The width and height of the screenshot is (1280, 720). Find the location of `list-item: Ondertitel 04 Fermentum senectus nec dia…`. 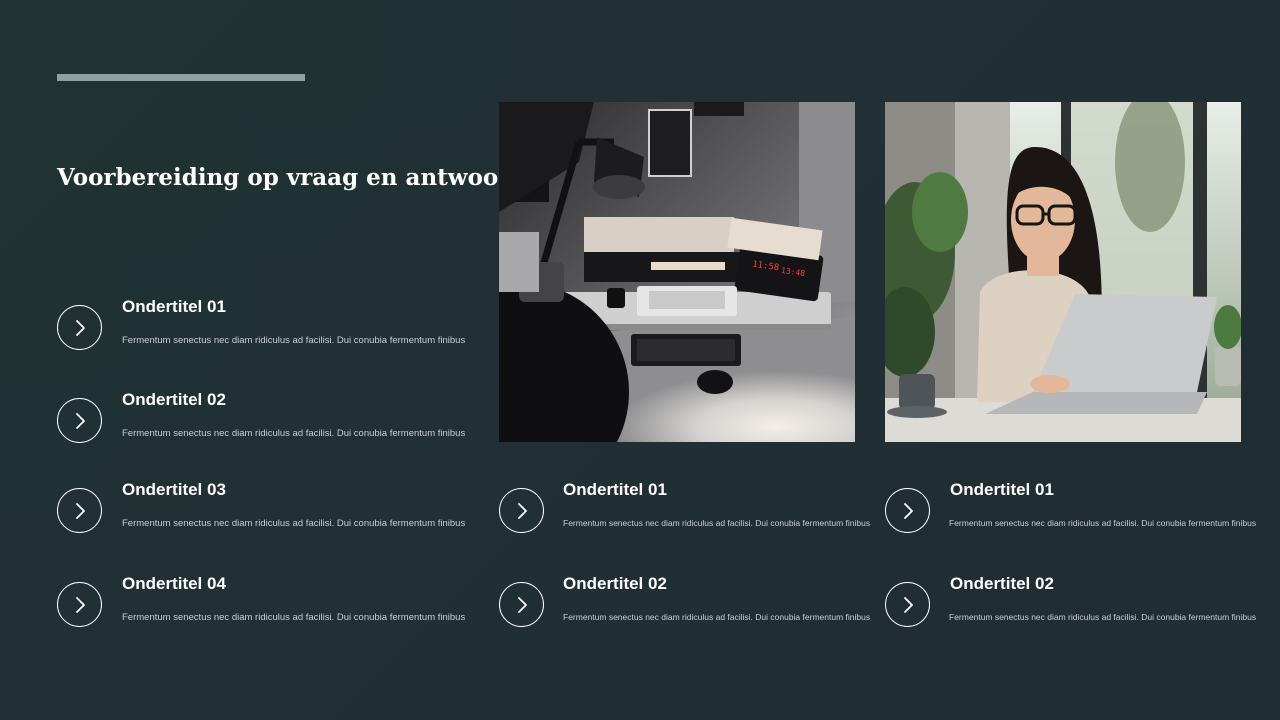

list-item: Ondertitel 04 Fermentum senectus nec dia… is located at coordinates (267, 604).